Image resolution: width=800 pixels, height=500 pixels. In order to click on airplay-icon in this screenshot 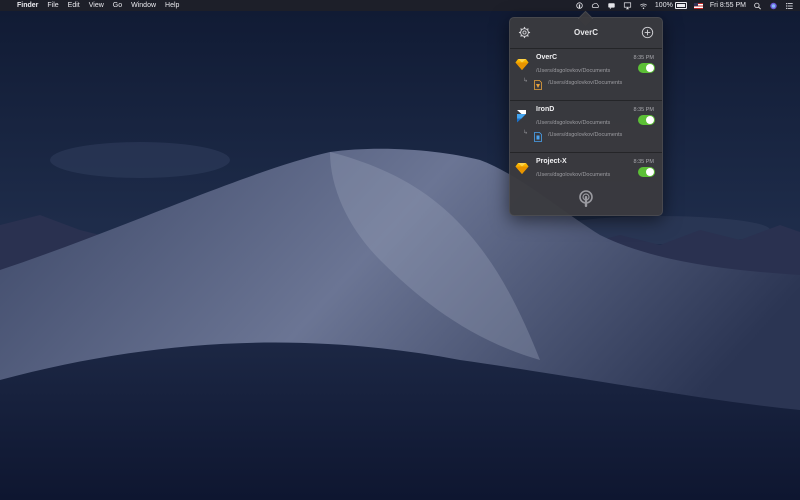, I will do `click(627, 5)`.